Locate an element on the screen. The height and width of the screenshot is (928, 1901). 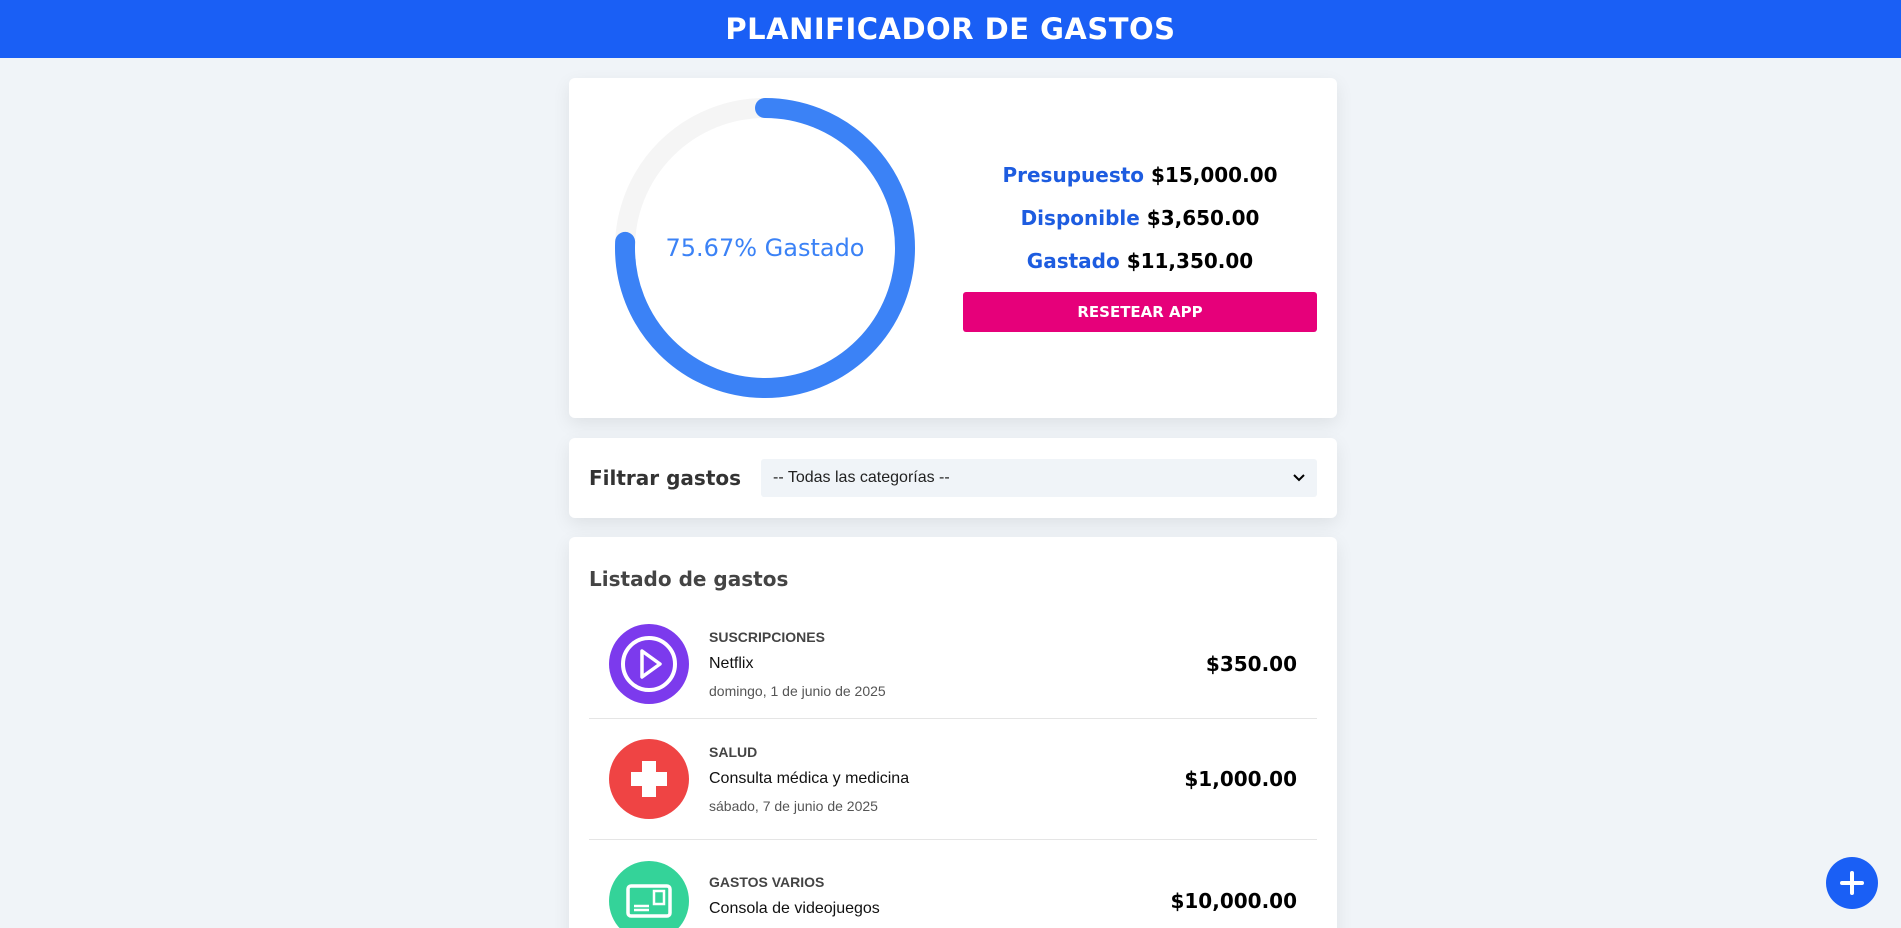
play-icon is located at coordinates (649, 663).